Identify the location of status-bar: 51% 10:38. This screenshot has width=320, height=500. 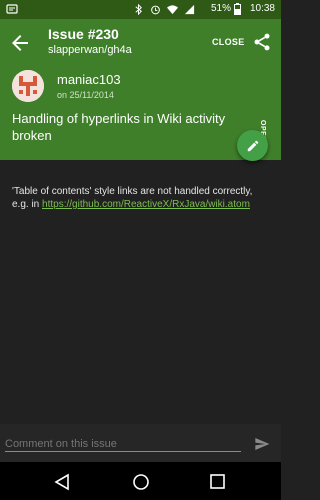
(140, 9).